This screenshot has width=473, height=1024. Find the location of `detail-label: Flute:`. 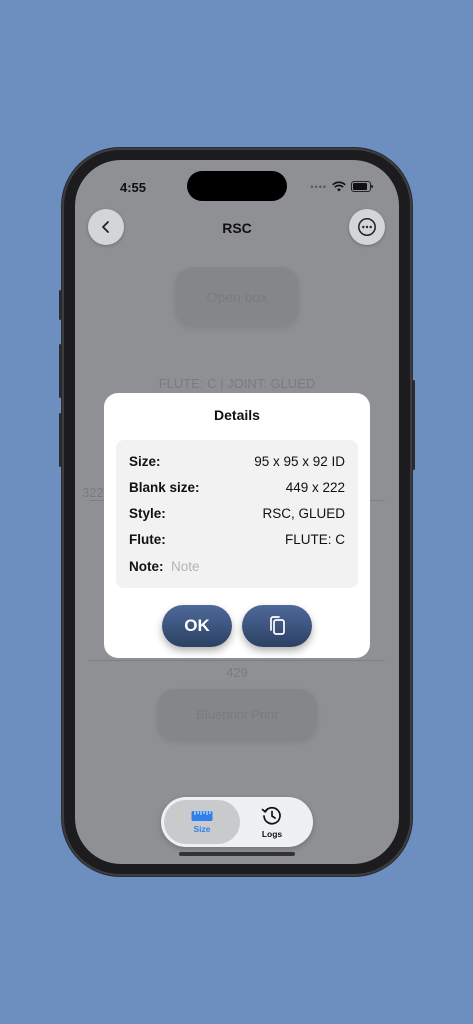

detail-label: Flute: is located at coordinates (147, 539).